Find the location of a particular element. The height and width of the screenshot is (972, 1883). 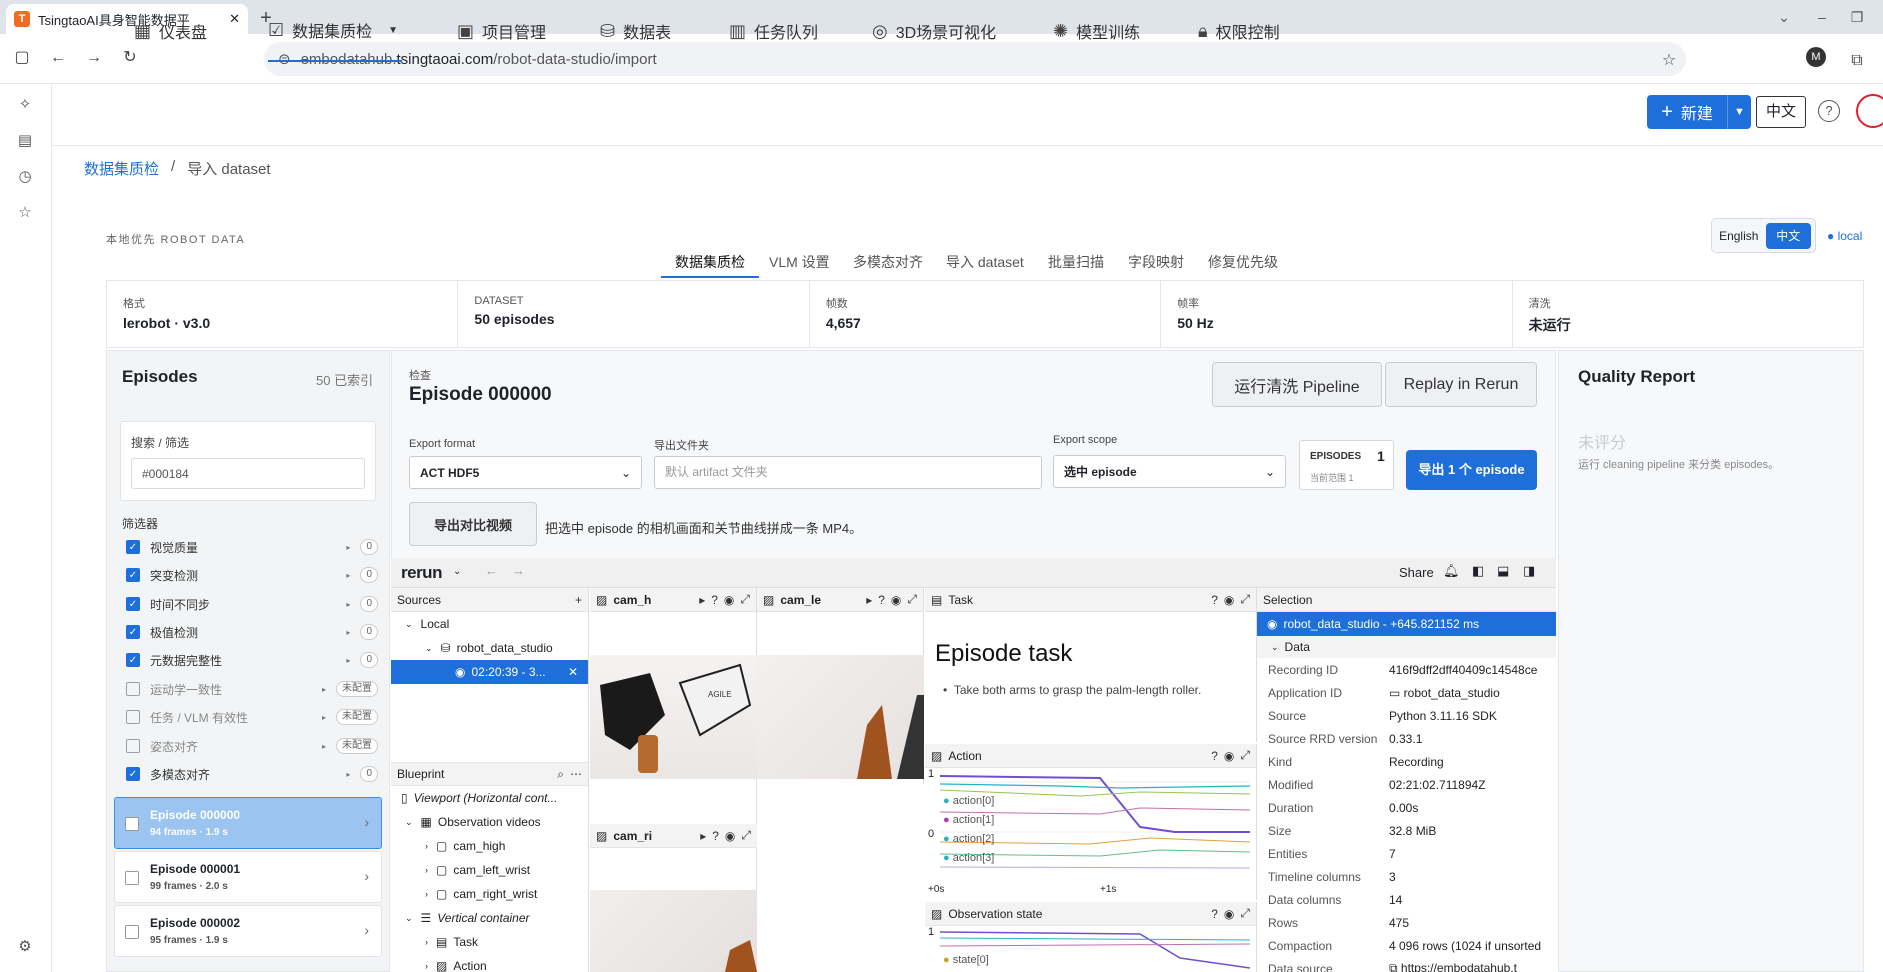

tab-multimodal-align: 多模态对齐 is located at coordinates (888, 265).